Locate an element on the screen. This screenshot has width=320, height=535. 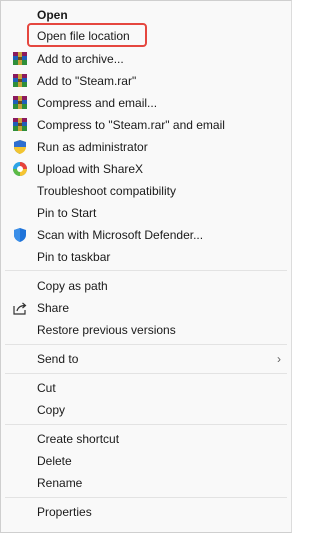
defender-shield-icon is located at coordinates (20, 235).